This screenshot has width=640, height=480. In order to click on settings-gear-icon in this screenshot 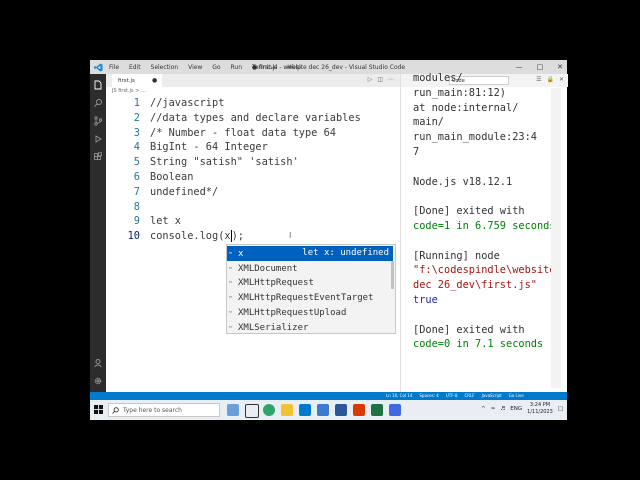, I will do `click(98, 381)`.